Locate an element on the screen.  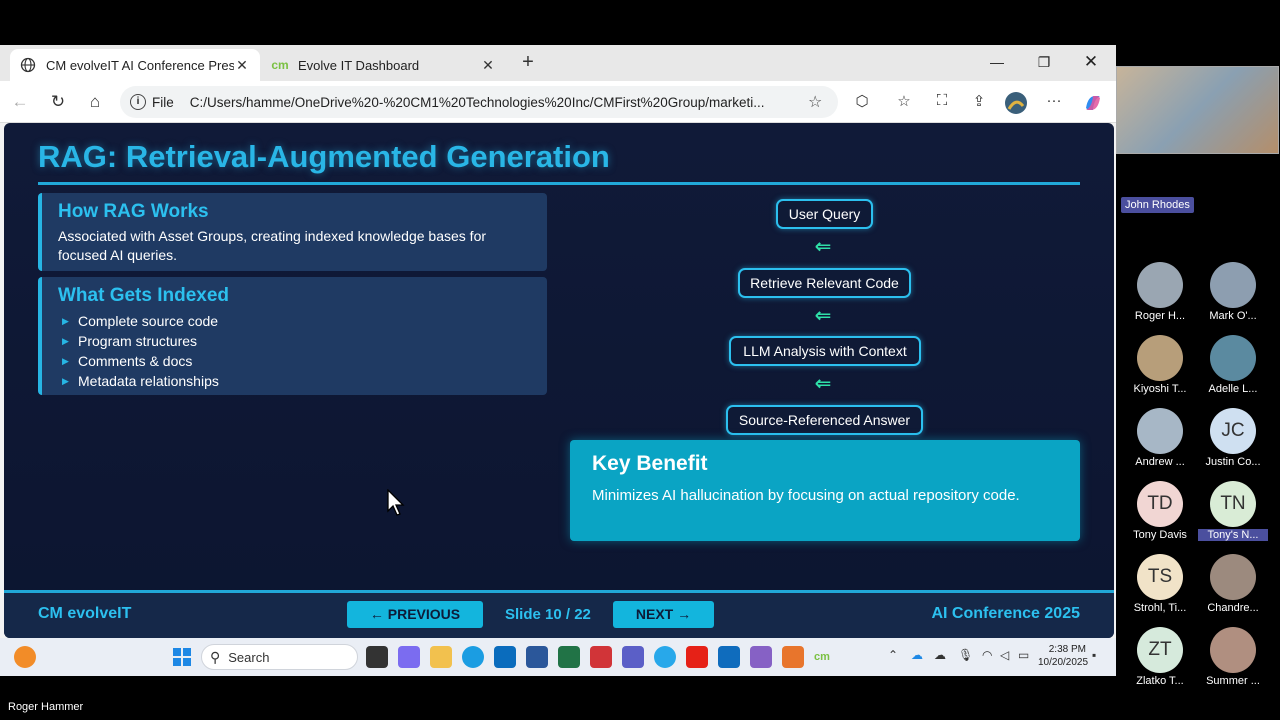
volume-icon: ◁ is located at coordinates (1004, 655).